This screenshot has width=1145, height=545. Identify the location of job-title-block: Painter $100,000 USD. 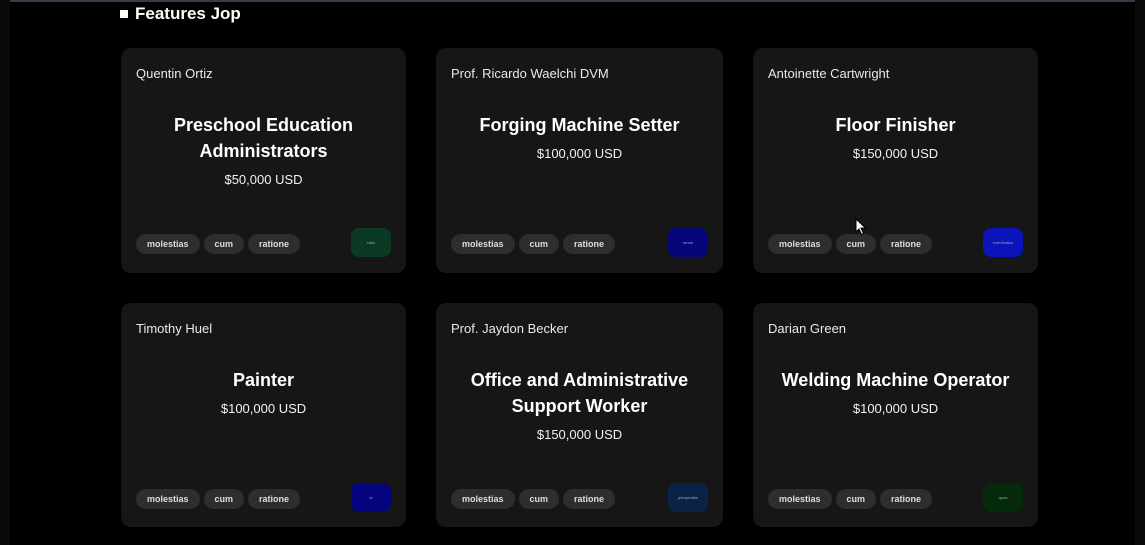
(263, 391).